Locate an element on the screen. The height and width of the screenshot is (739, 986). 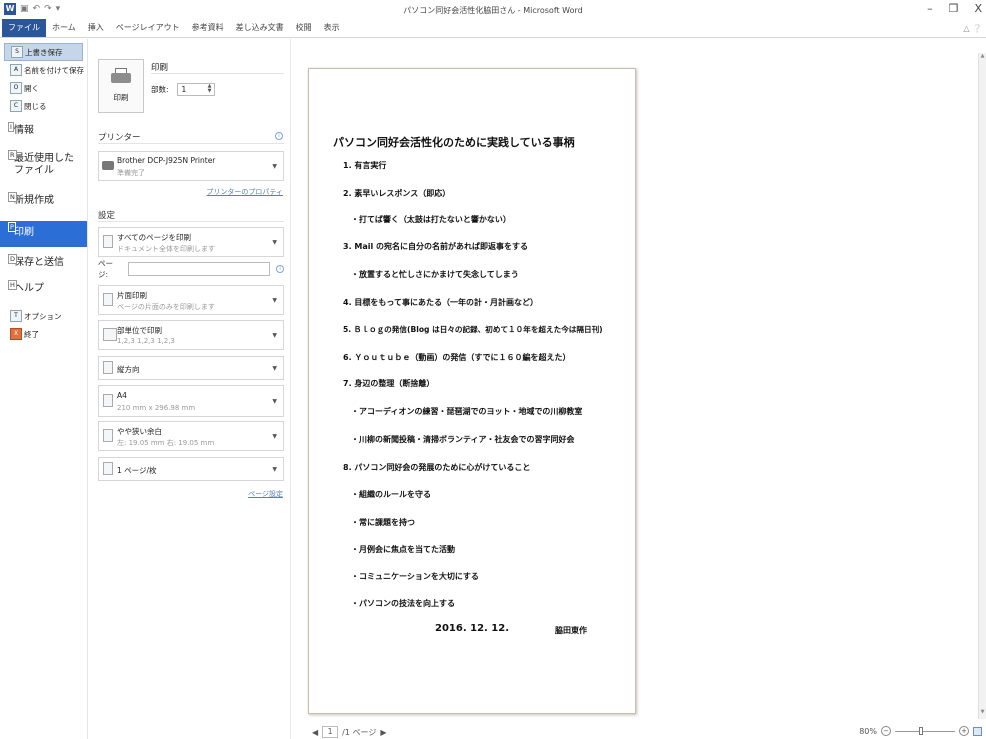
page-icon is located at coordinates (108, 299).